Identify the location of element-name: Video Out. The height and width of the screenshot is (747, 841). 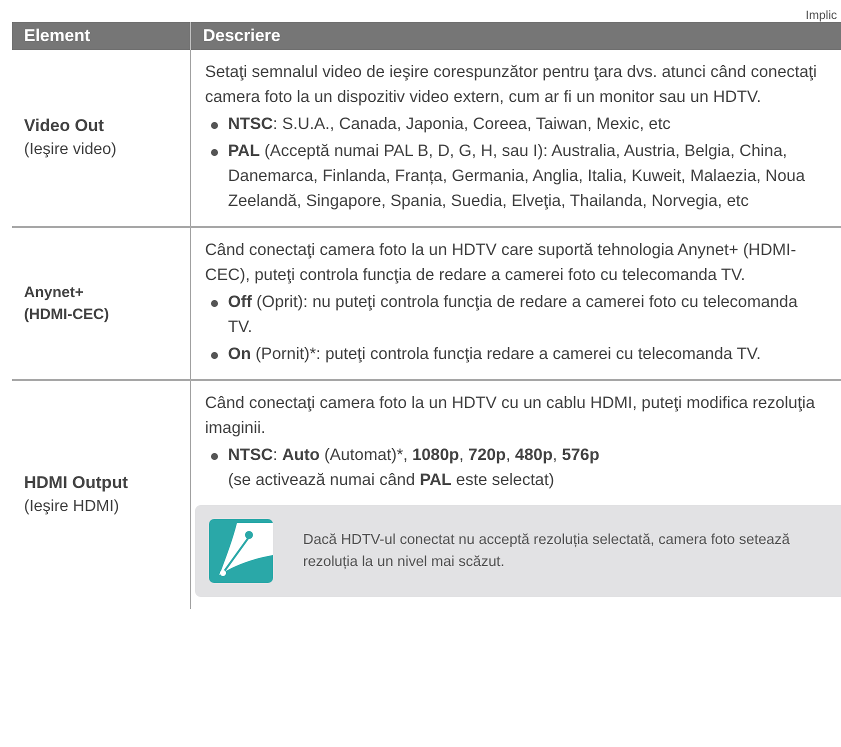
(64, 126).